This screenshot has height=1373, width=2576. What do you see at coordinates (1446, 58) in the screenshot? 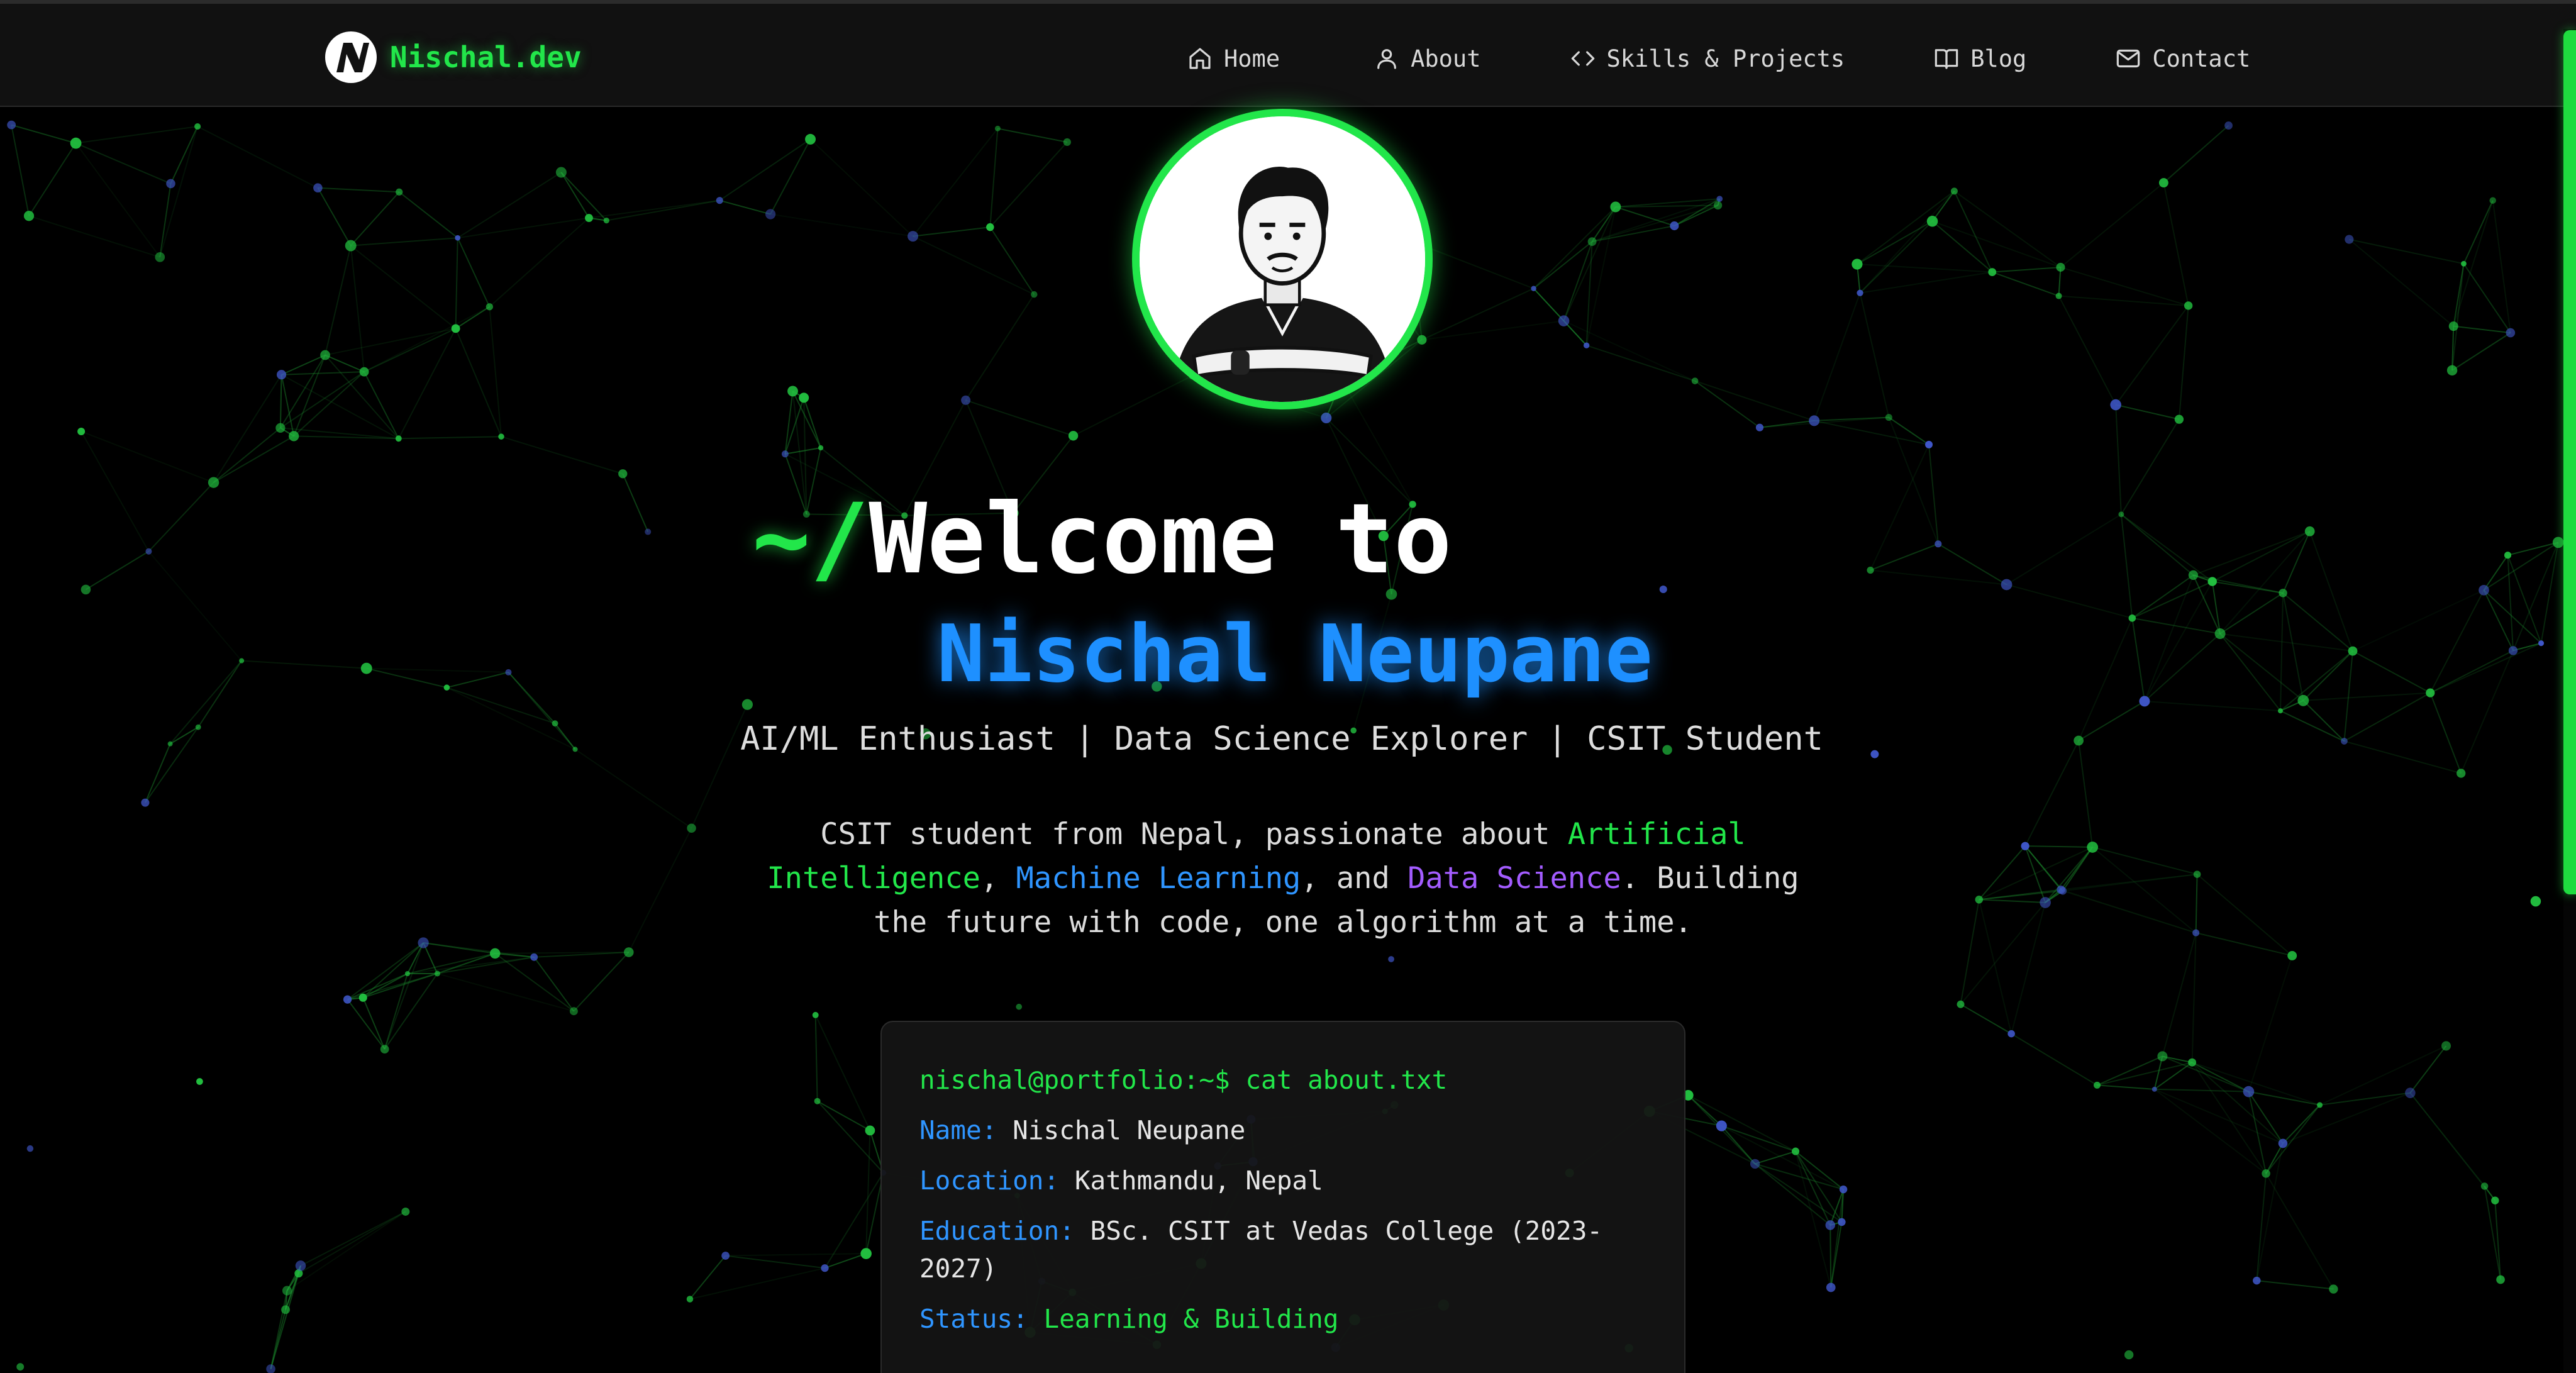
I see `nav-label-about: About` at bounding box center [1446, 58].